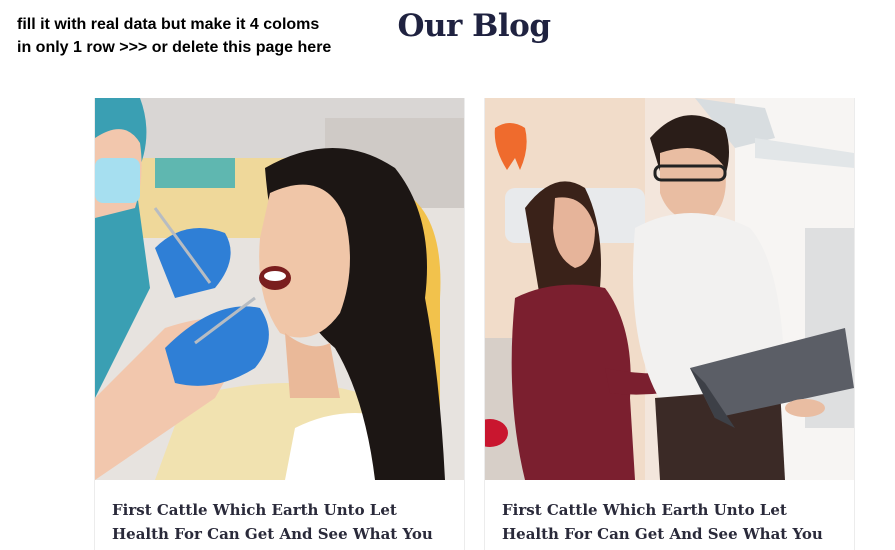  Describe the element at coordinates (474, 26) in the screenshot. I see `section-title: Our Blog` at that location.